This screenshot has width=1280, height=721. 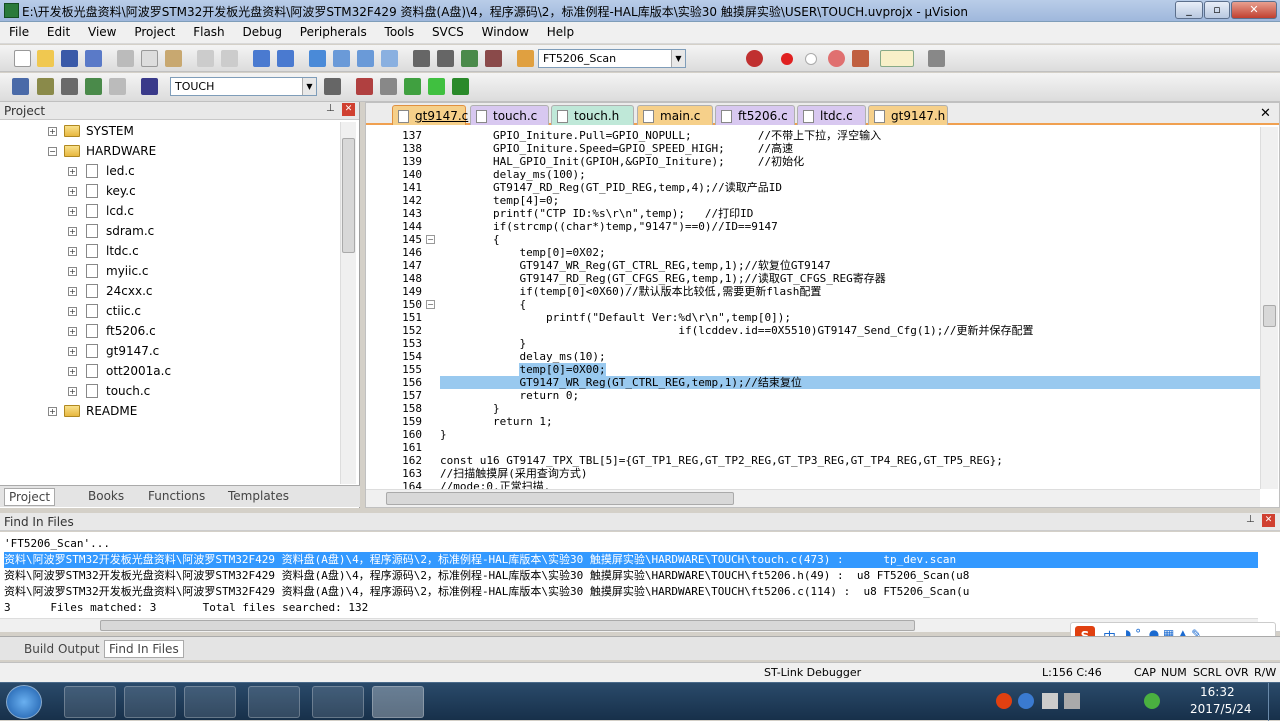 What do you see at coordinates (348, 303) in the screenshot?
I see `project-vscrollbar` at bounding box center [348, 303].